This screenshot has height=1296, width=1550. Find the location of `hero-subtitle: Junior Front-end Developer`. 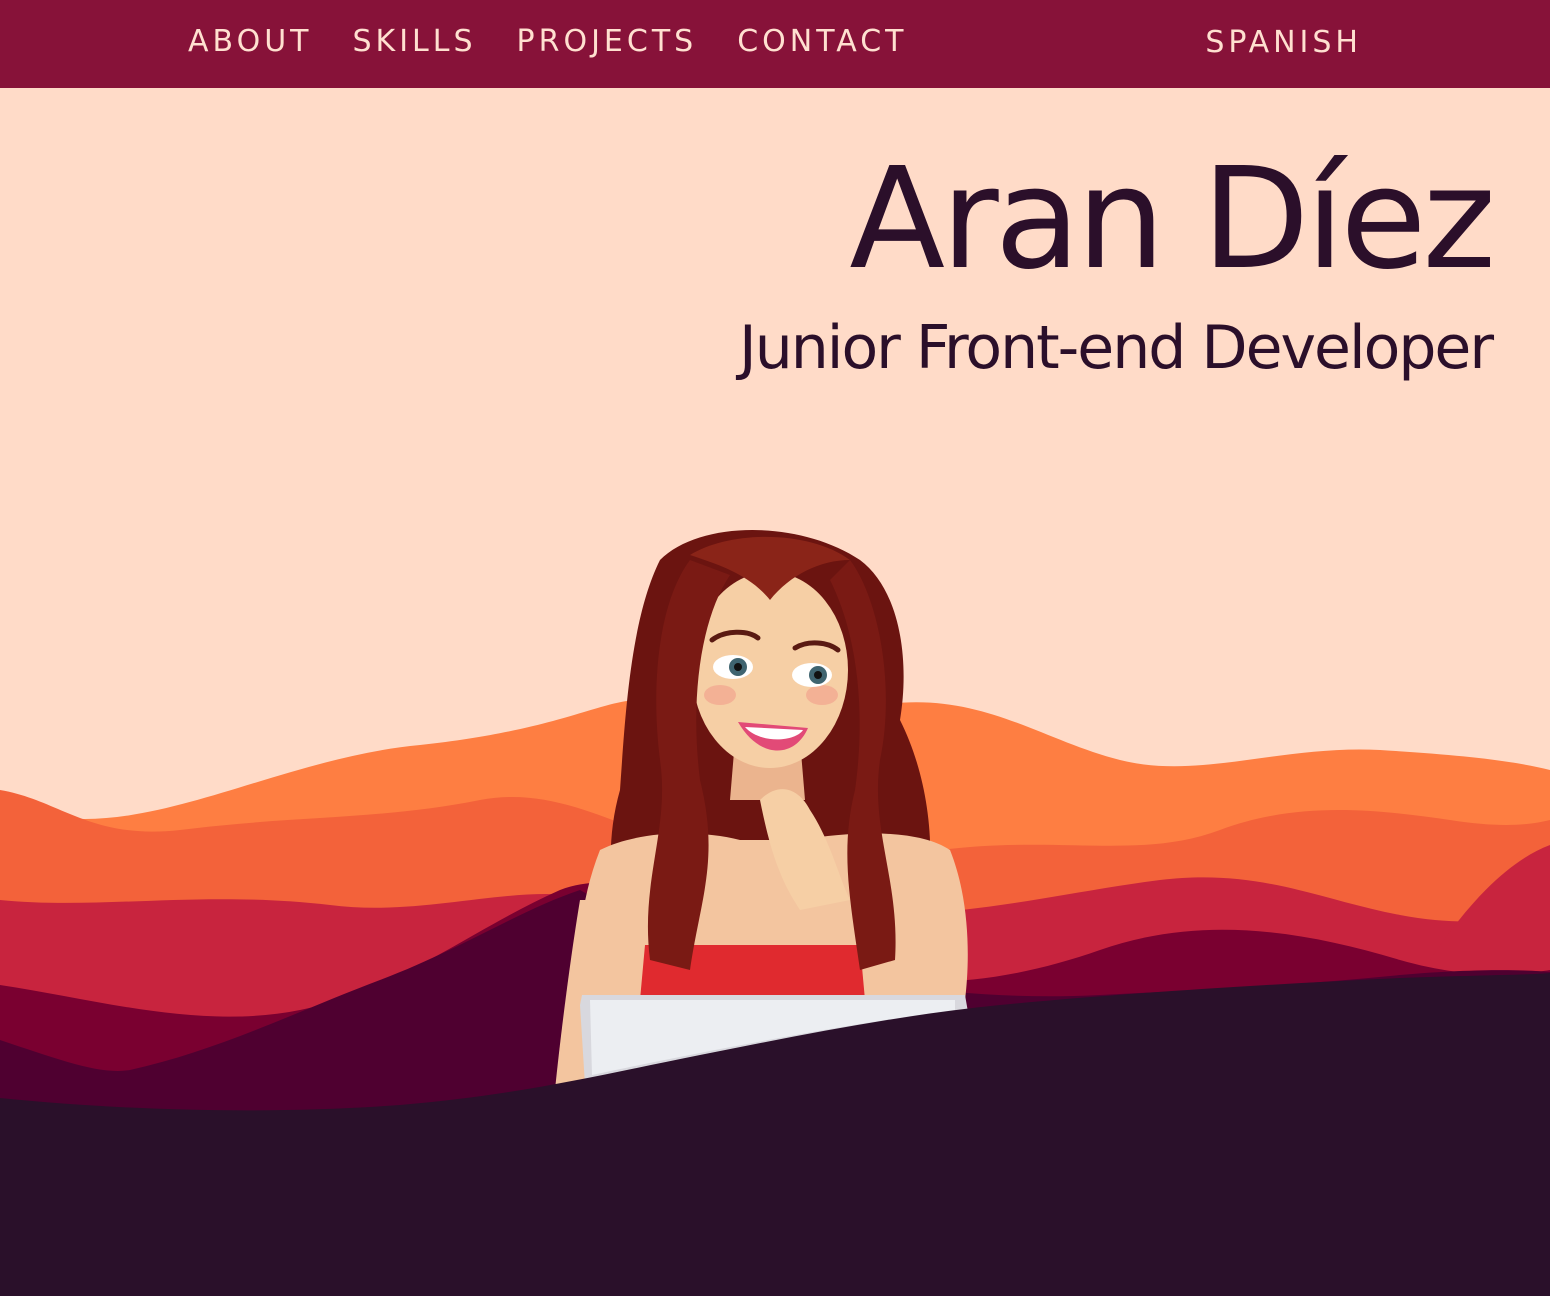

hero-subtitle: Junior Front-end Developer is located at coordinates (1116, 348).